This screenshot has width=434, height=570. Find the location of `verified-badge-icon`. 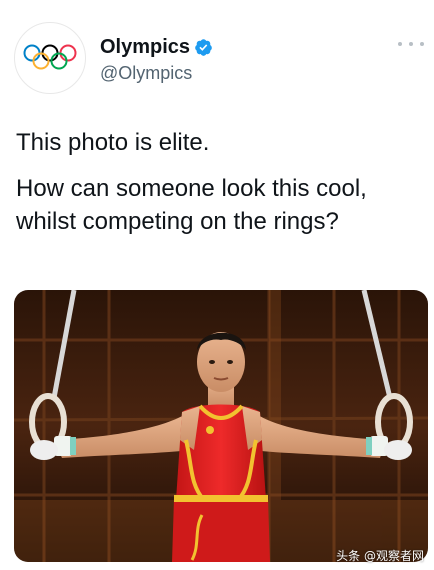

verified-badge-icon is located at coordinates (203, 47).